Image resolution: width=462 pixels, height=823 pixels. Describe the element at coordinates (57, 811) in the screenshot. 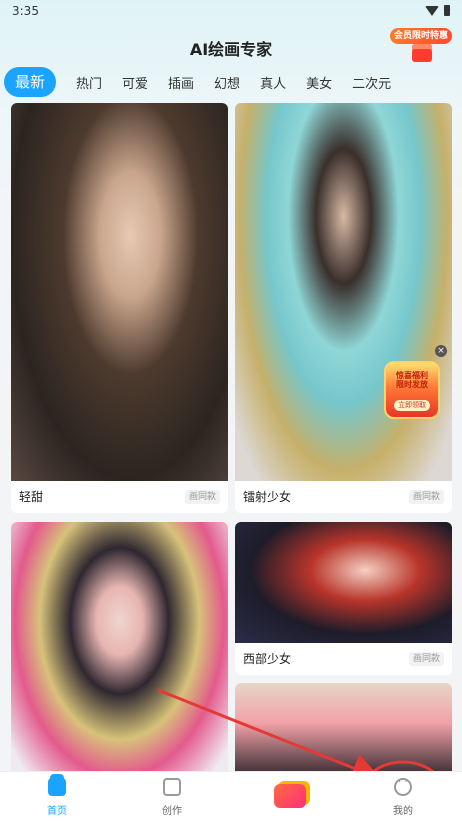

I see `nav-home-label: 首页` at that location.